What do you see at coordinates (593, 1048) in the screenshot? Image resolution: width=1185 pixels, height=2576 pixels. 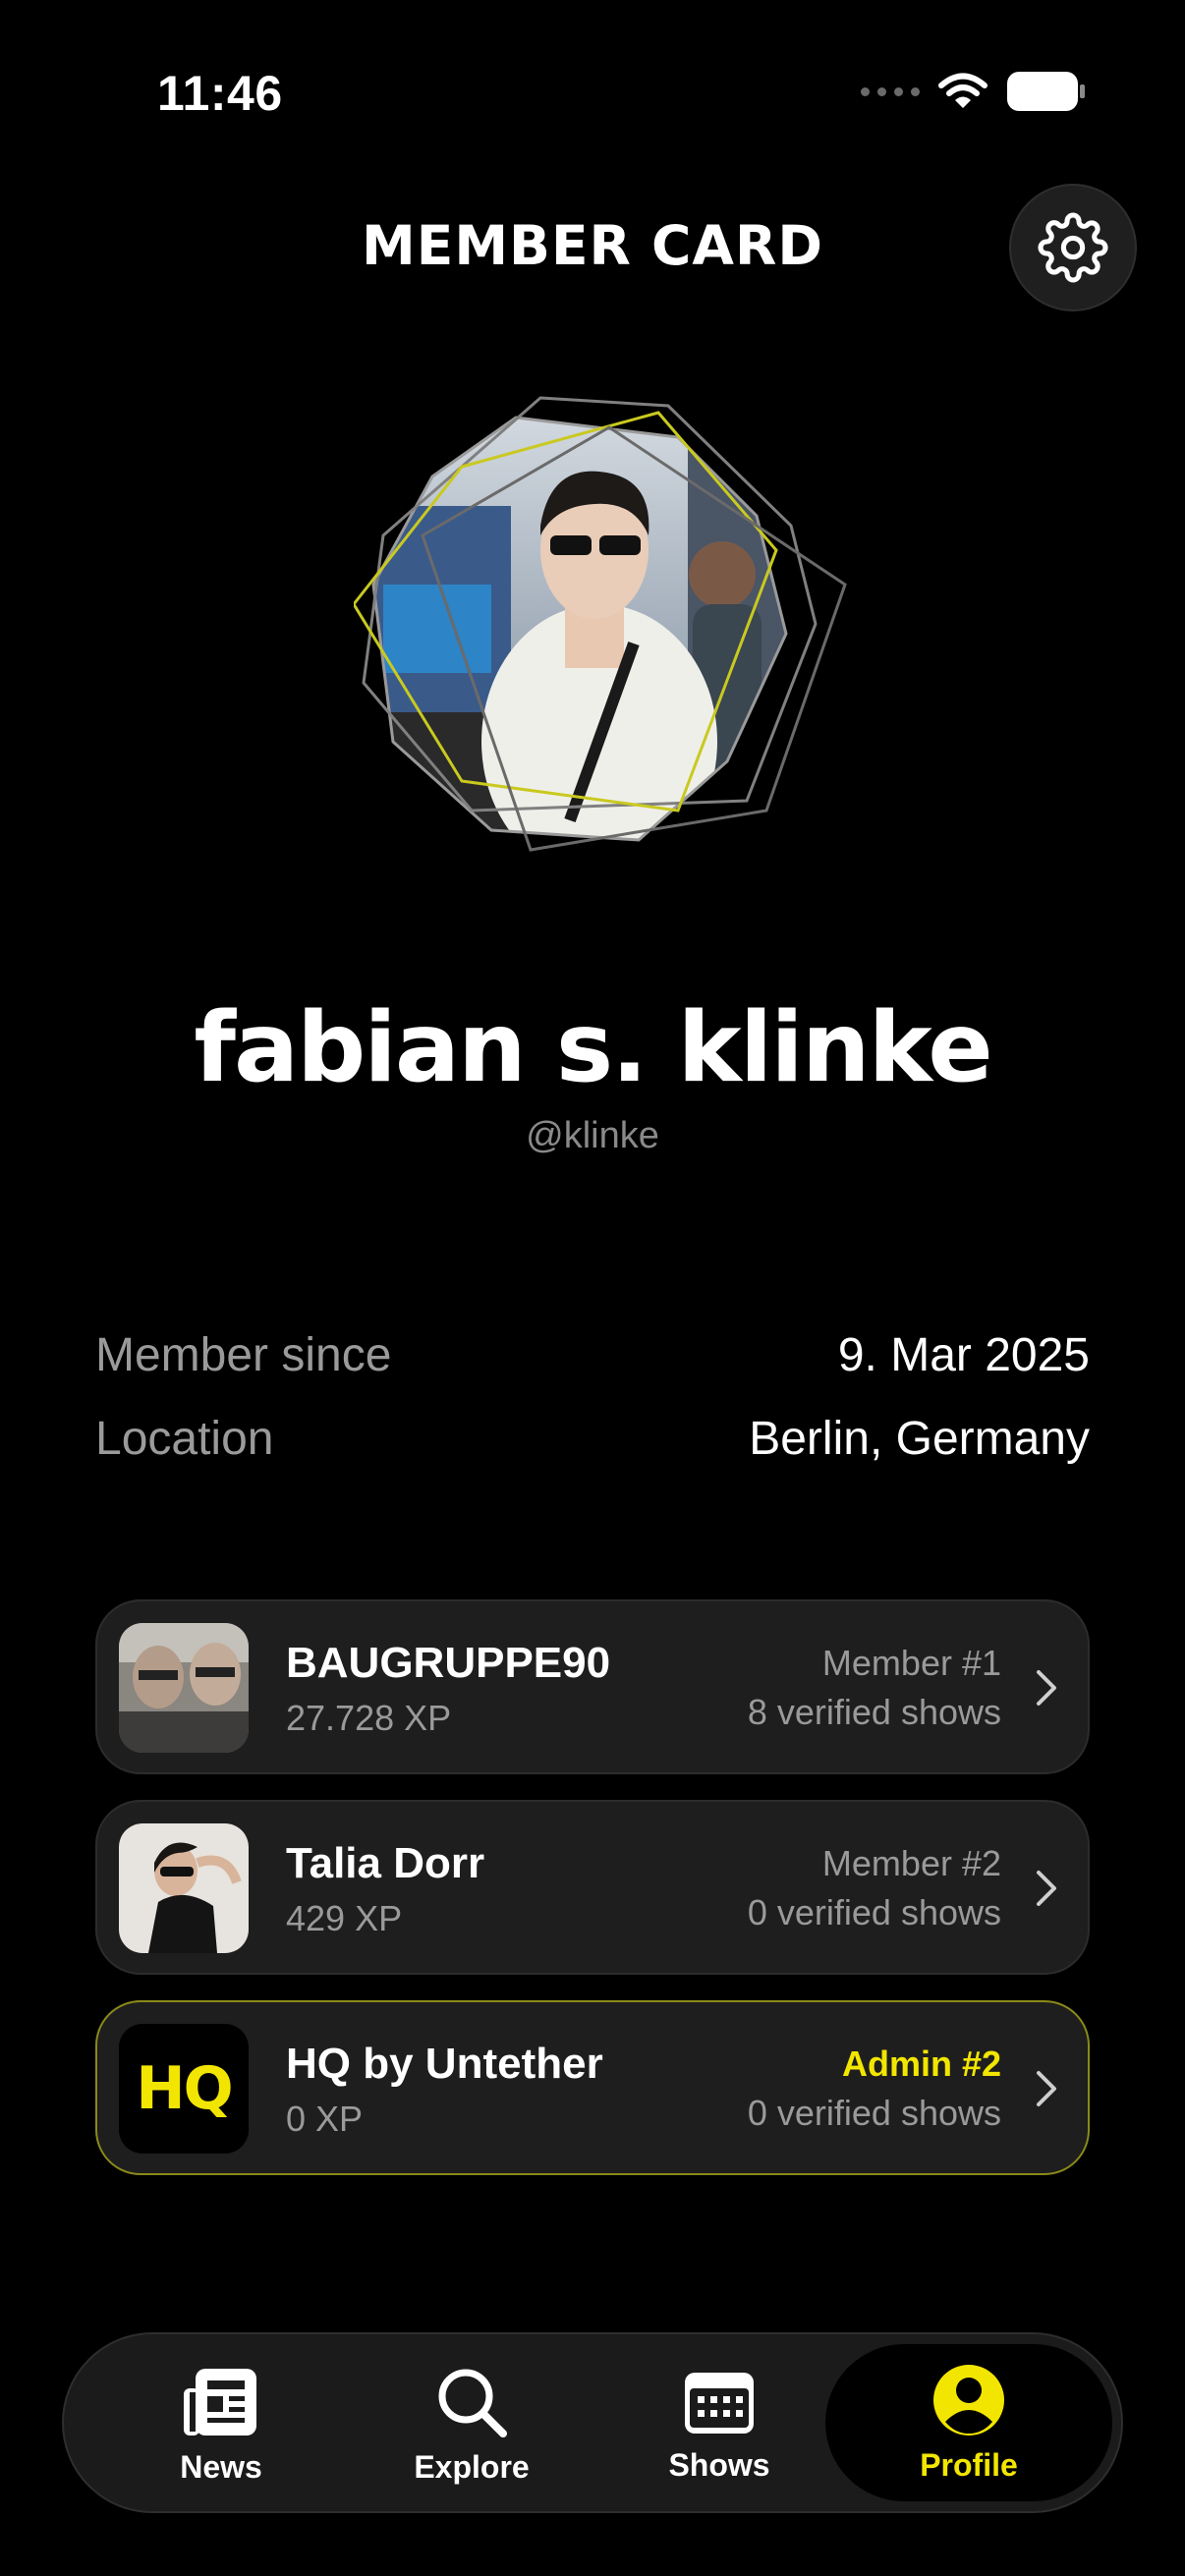 I see `profile-name: fabian s. klinke` at bounding box center [593, 1048].